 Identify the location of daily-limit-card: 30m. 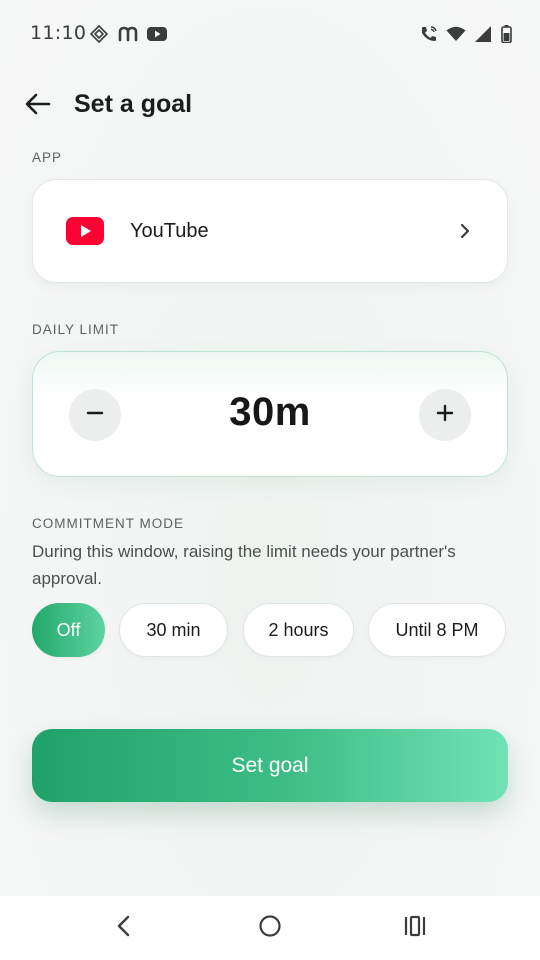
(270, 414).